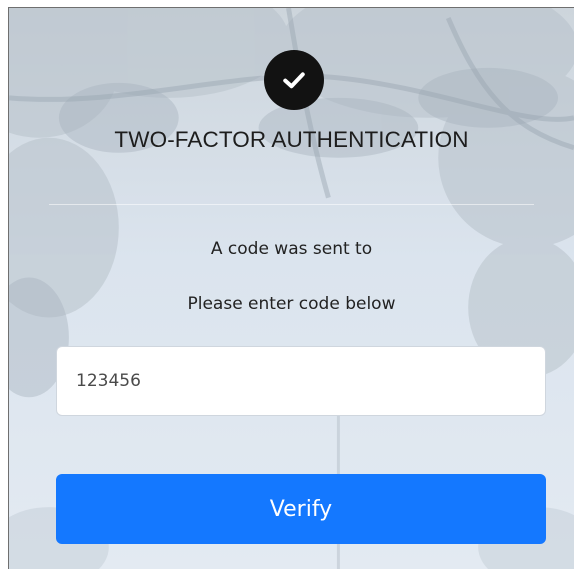 This screenshot has height=569, width=577. What do you see at coordinates (291, 204) in the screenshot?
I see `divider` at bounding box center [291, 204].